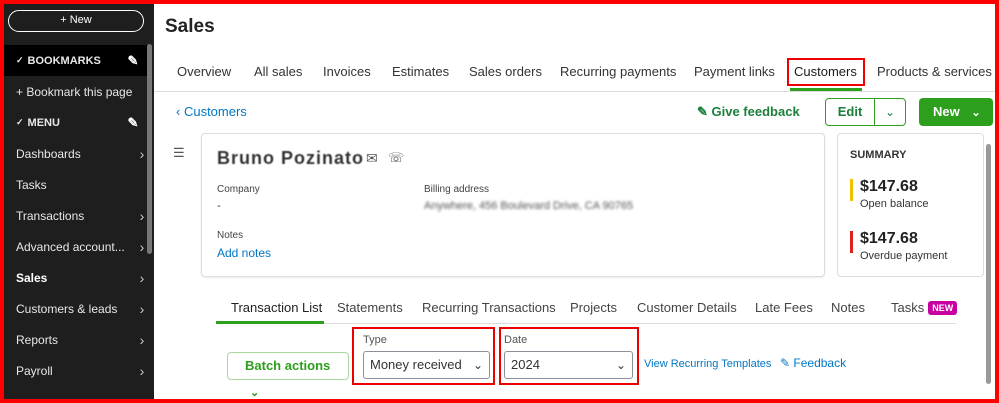 Image resolution: width=999 pixels, height=403 pixels. I want to click on subtab-tasks: Tasks NEW, so click(924, 307).